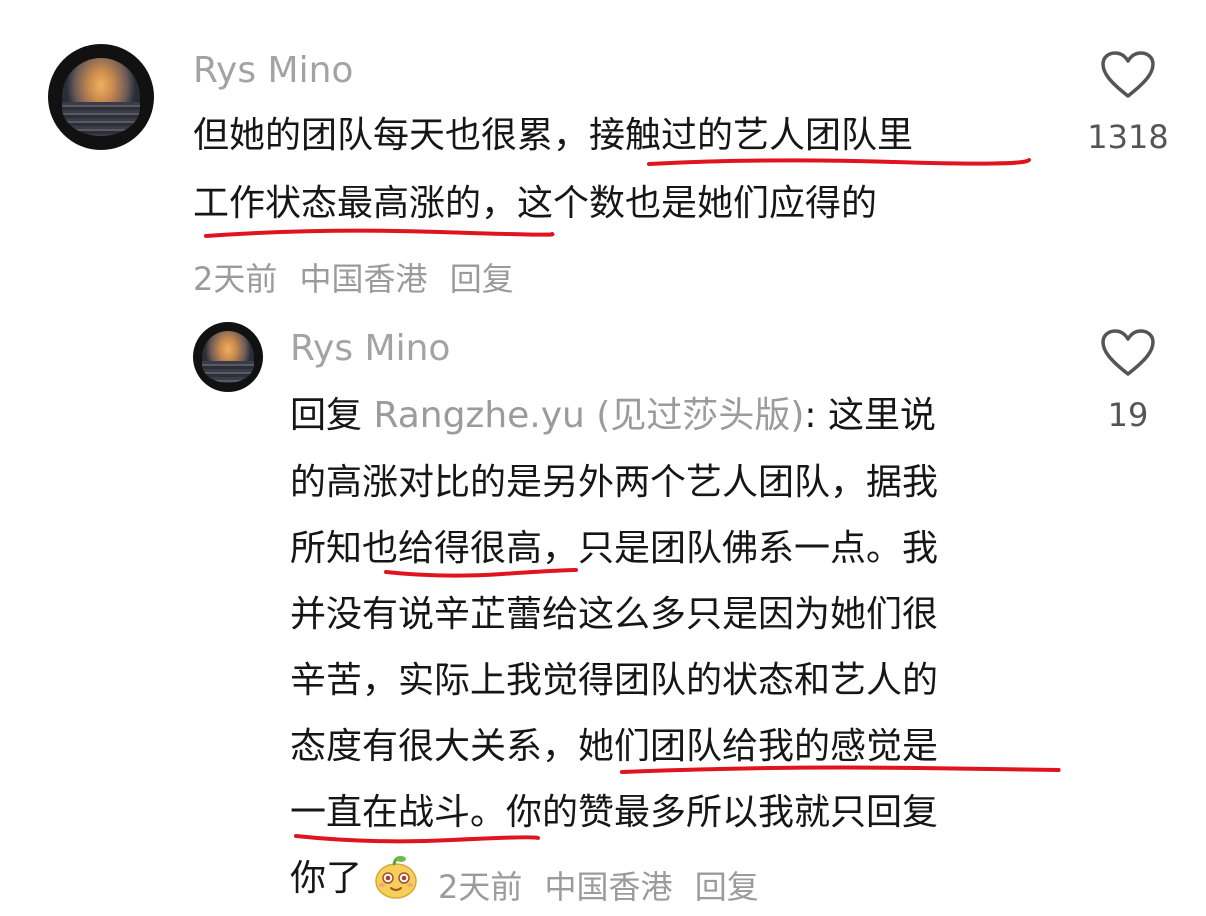 Image resolution: width=1206 pixels, height=916 pixels. What do you see at coordinates (614, 746) in the screenshot?
I see `reply-text-line-6: 态度有很大关系，她们团队给我的感觉是` at bounding box center [614, 746].